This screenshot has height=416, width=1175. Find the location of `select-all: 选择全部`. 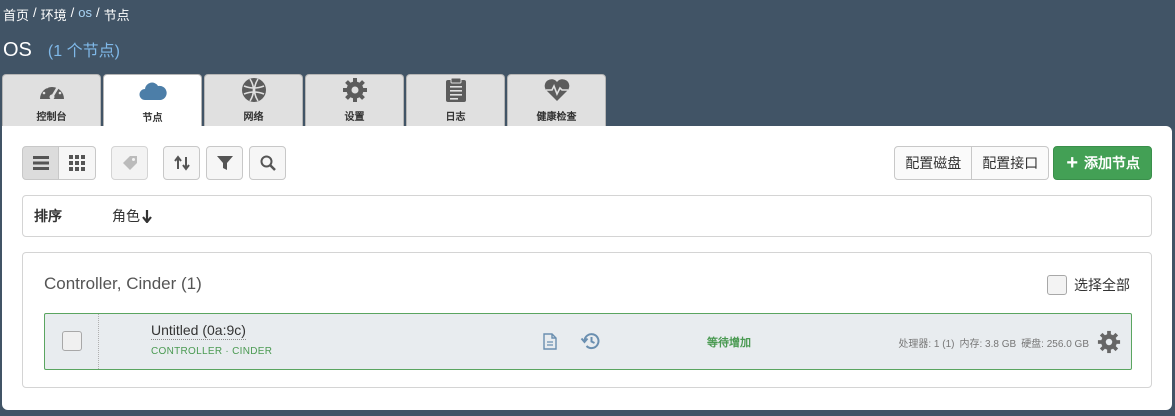

select-all: 选择全部 is located at coordinates (1088, 285).